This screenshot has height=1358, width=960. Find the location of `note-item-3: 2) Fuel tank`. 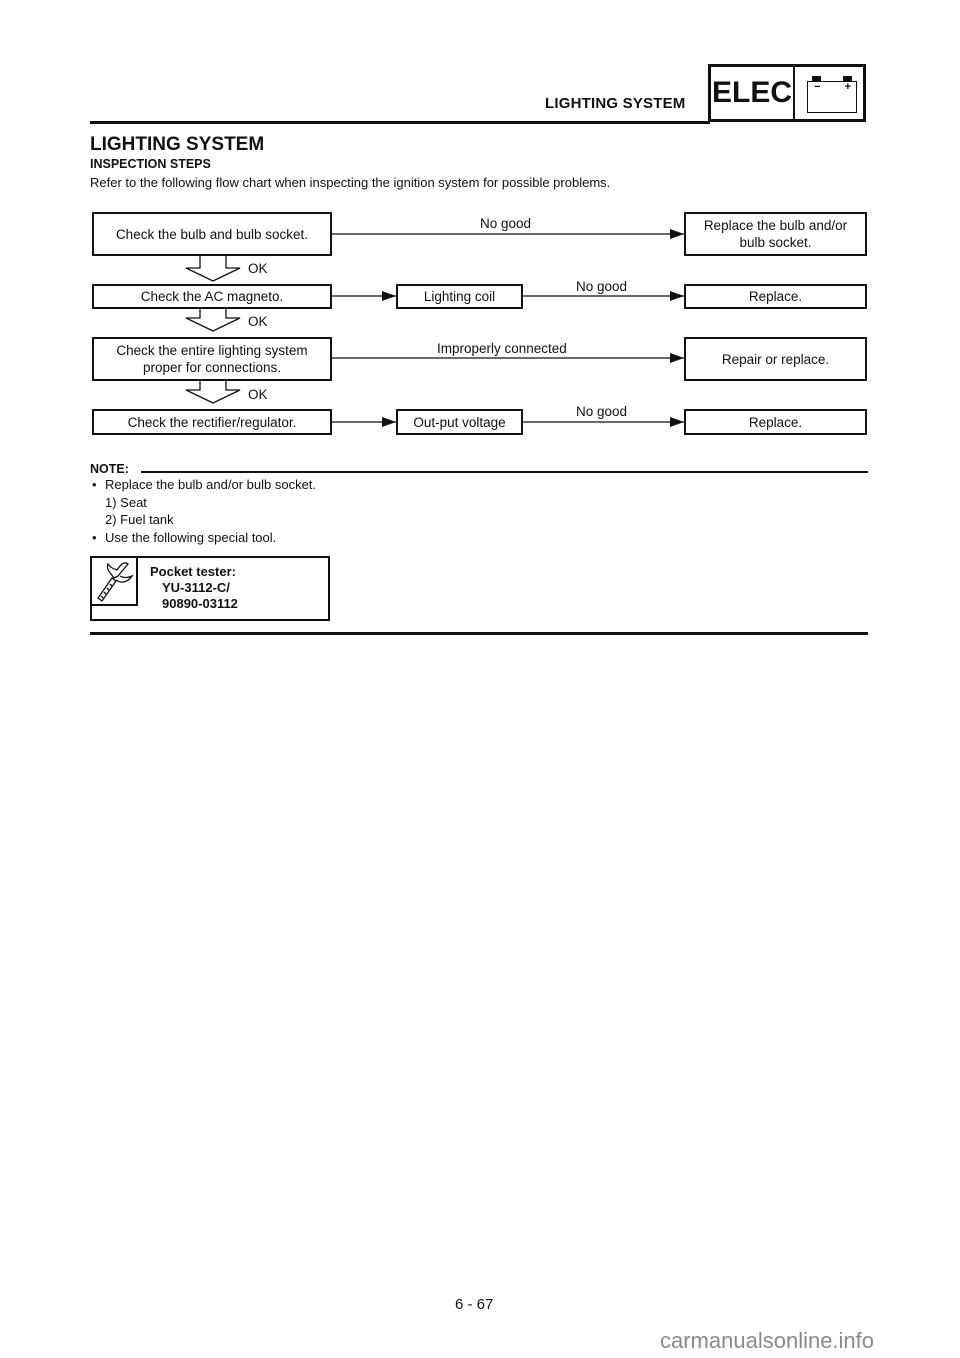

note-item-3: 2) Fuel tank is located at coordinates (139, 519).